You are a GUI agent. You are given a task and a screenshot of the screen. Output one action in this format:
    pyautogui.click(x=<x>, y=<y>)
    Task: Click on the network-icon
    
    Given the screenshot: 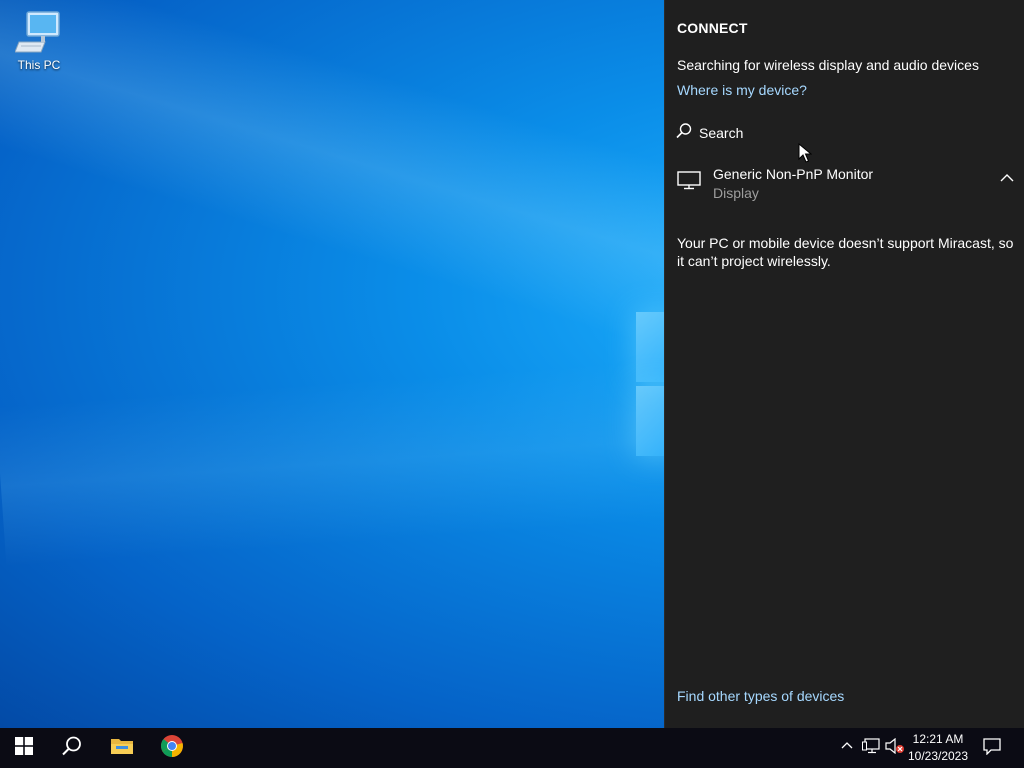 What is the action you would take?
    pyautogui.click(x=871, y=748)
    